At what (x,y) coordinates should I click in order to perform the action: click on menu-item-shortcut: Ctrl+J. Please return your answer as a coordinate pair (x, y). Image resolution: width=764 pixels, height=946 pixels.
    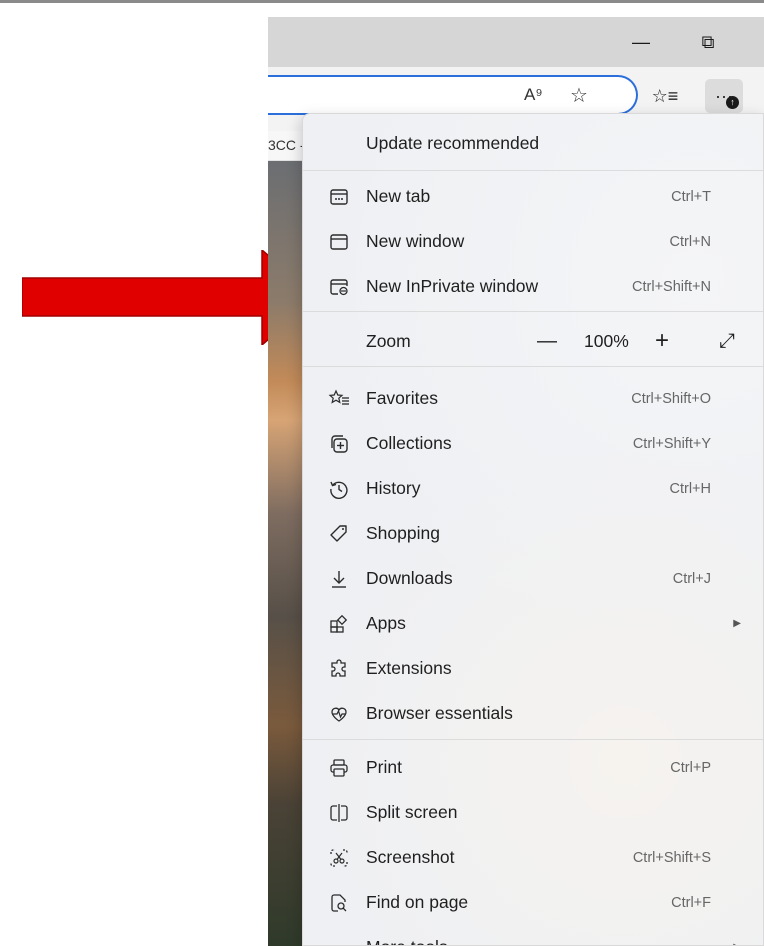
    Looking at the image, I should click on (691, 578).